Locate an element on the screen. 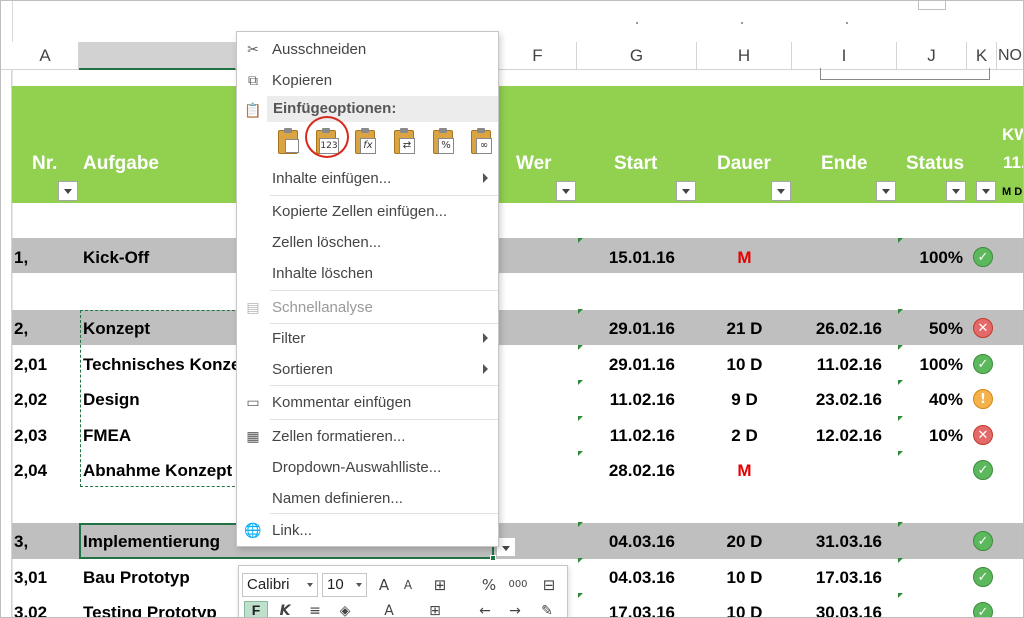 The height and width of the screenshot is (618, 1024). row-header-strip is located at coordinates (6, 344).